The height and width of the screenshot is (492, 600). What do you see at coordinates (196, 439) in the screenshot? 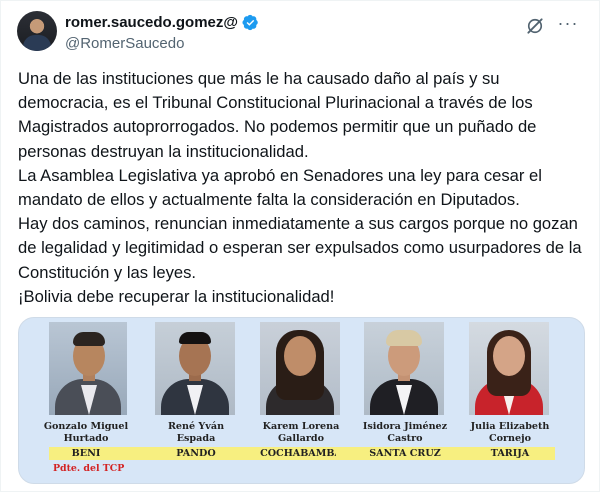
I see `person-name-line2: Espada` at bounding box center [196, 439].